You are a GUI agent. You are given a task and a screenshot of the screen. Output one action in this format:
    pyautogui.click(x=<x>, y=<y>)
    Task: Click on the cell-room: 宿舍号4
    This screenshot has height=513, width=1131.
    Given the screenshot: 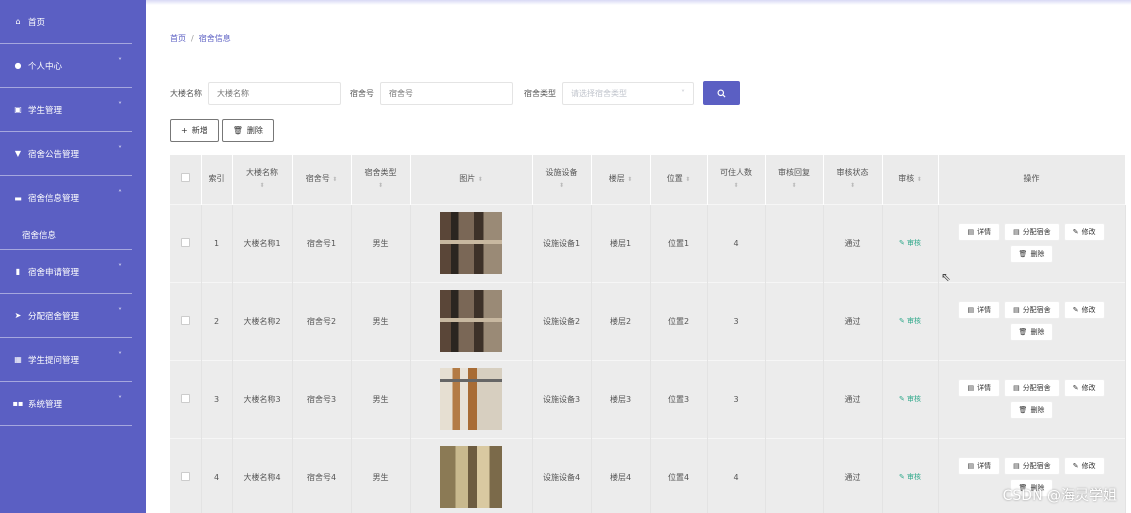 What is the action you would take?
    pyautogui.click(x=322, y=475)
    